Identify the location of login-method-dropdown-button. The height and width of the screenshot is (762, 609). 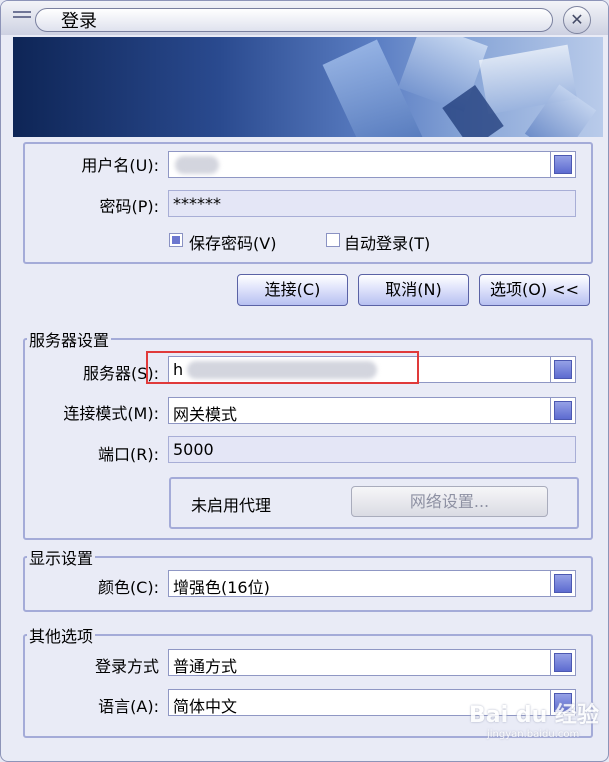
(562, 662).